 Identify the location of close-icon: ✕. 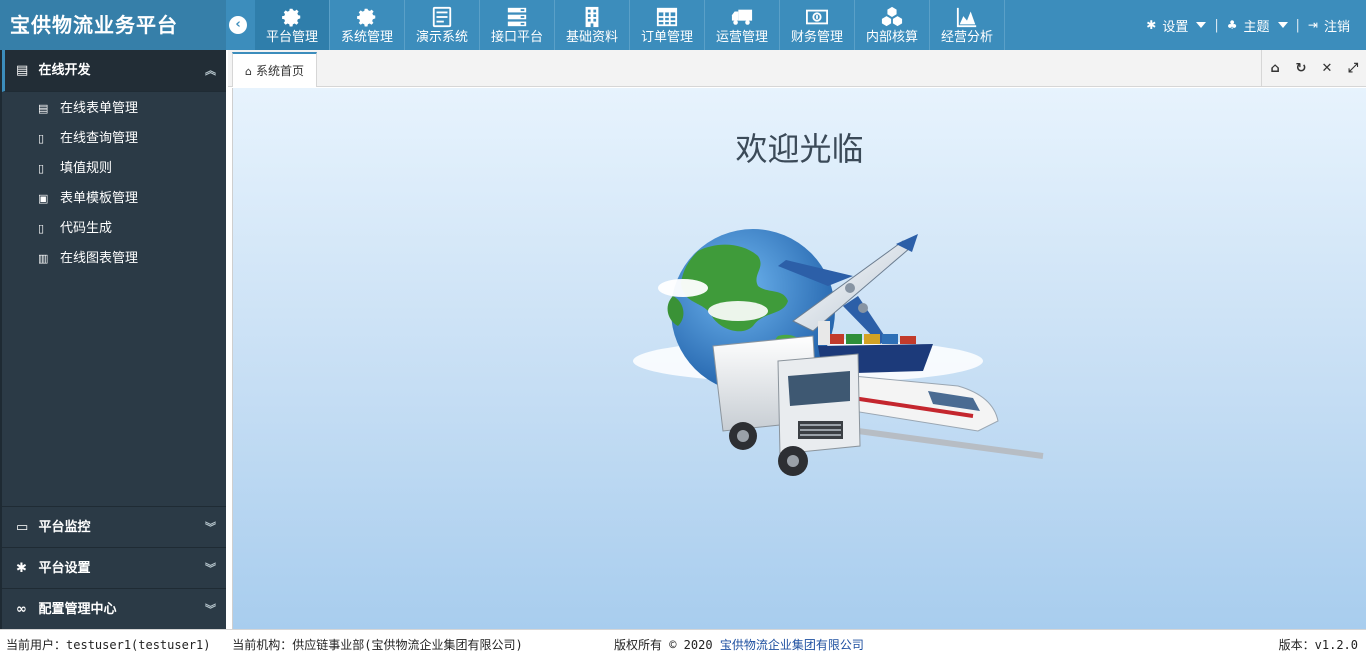
(1327, 68).